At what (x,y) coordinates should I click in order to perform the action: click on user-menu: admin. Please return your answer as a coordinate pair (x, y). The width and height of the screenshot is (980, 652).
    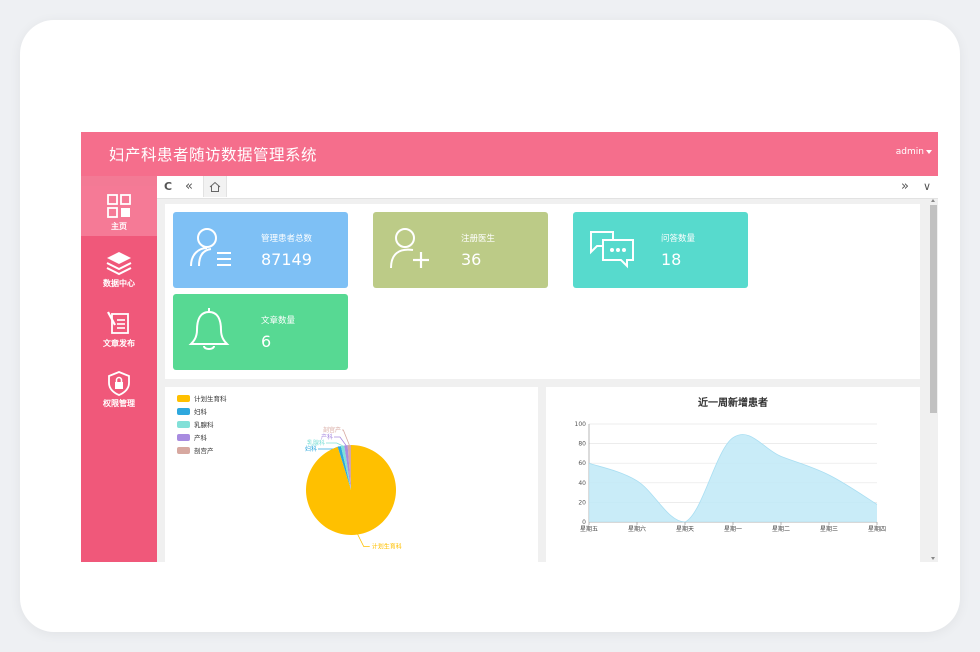
    Looking at the image, I should click on (914, 152).